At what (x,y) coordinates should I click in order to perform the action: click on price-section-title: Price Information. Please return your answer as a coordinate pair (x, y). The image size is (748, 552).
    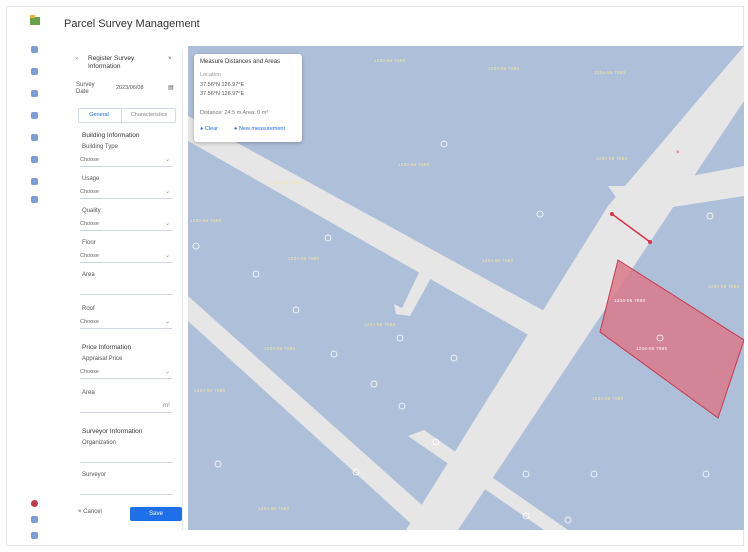
    Looking at the image, I should click on (107, 347).